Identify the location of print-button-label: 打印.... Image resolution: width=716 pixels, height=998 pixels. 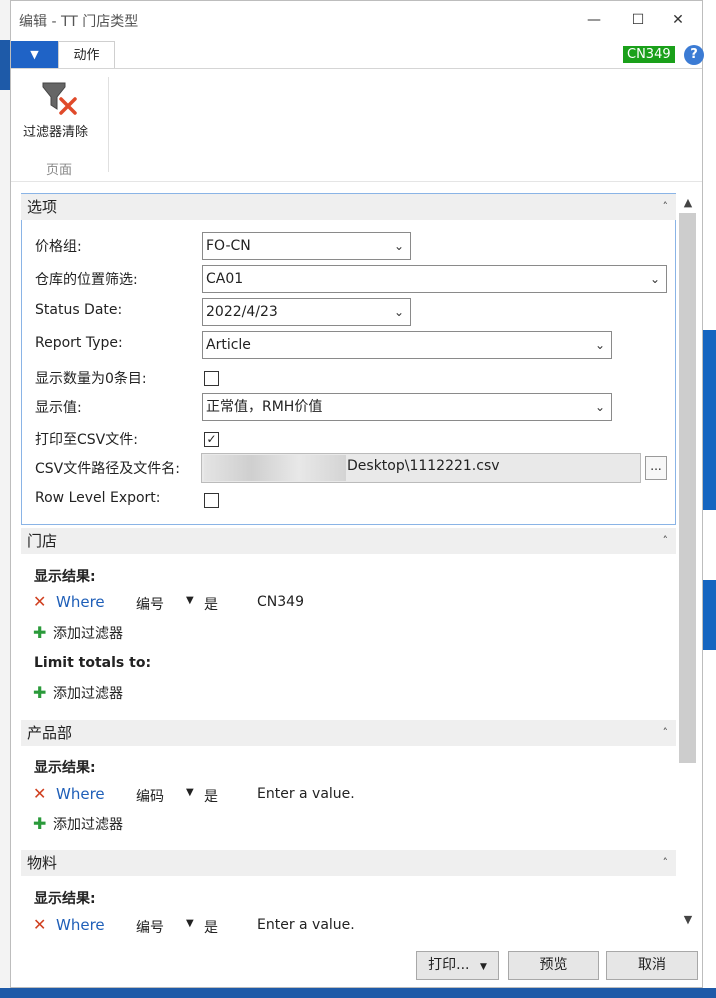
(449, 965).